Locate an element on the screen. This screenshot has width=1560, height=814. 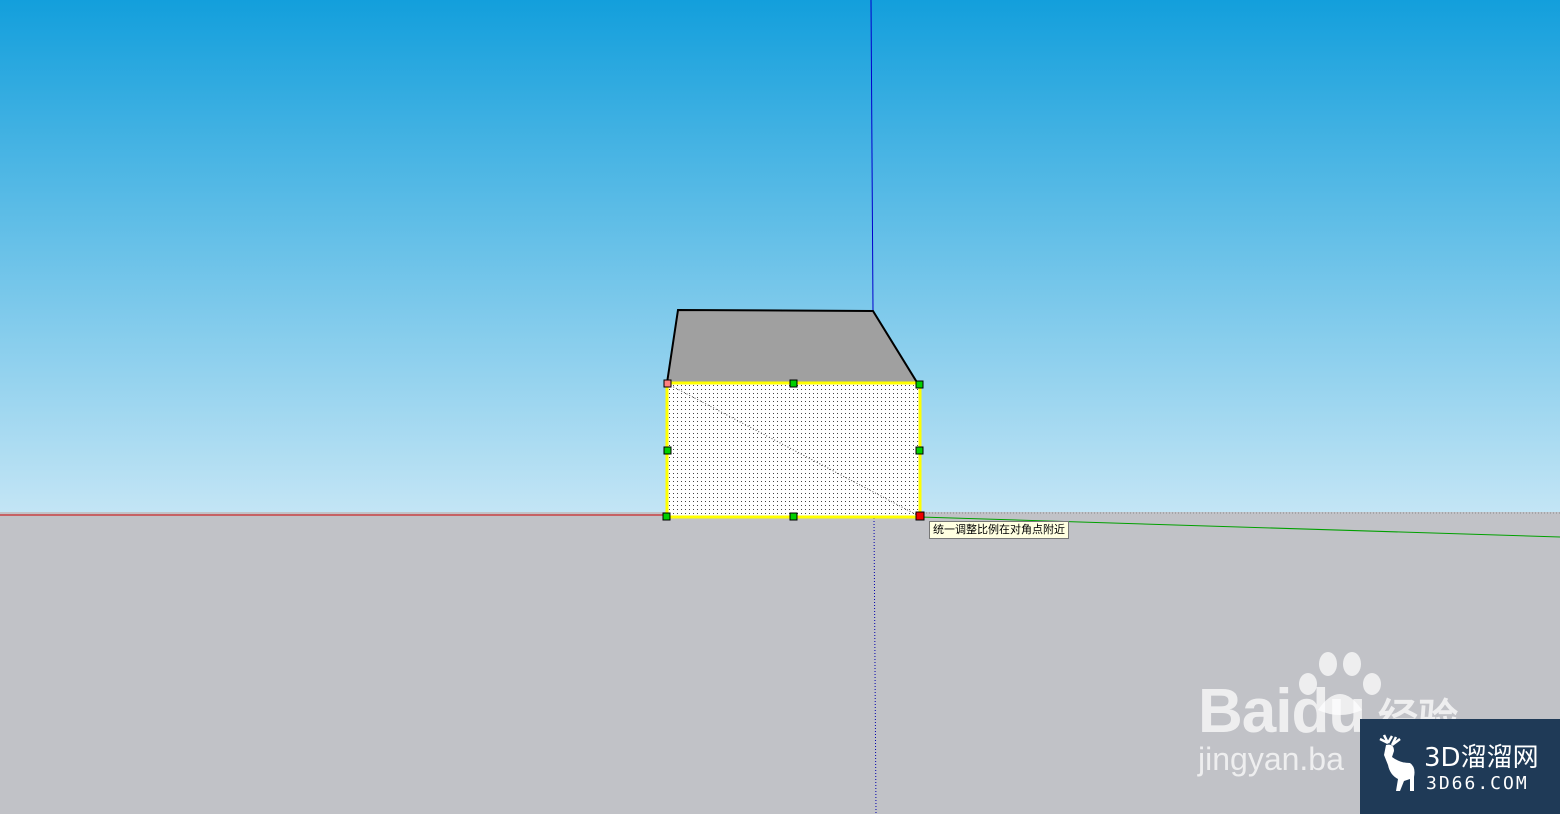
site-domain: 3D66.COM is located at coordinates (1477, 783).